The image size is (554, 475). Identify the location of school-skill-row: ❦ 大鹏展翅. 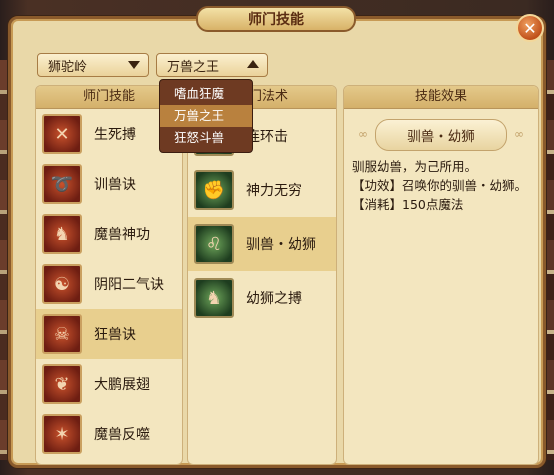
(109, 384).